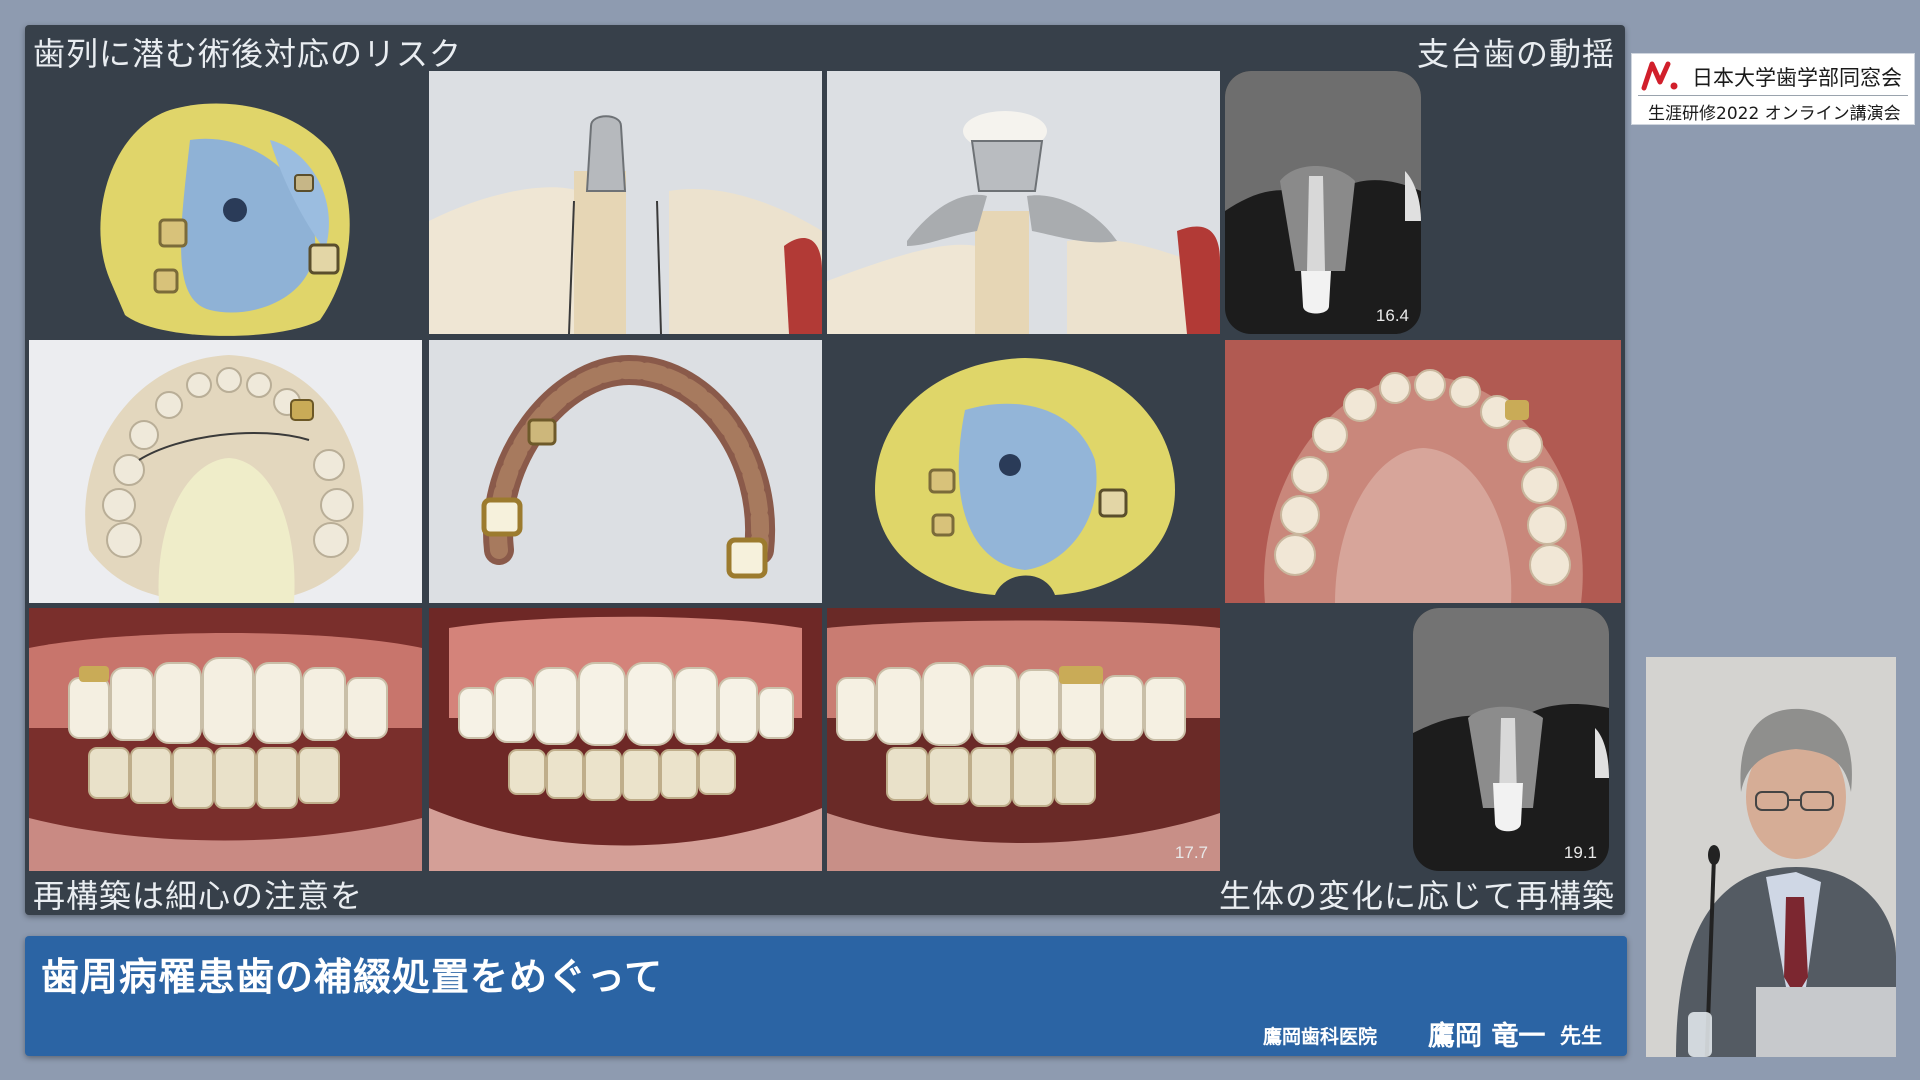 This screenshot has height=1080, width=1920. I want to click on photo-intraoral-occlusal, so click(1423, 471).